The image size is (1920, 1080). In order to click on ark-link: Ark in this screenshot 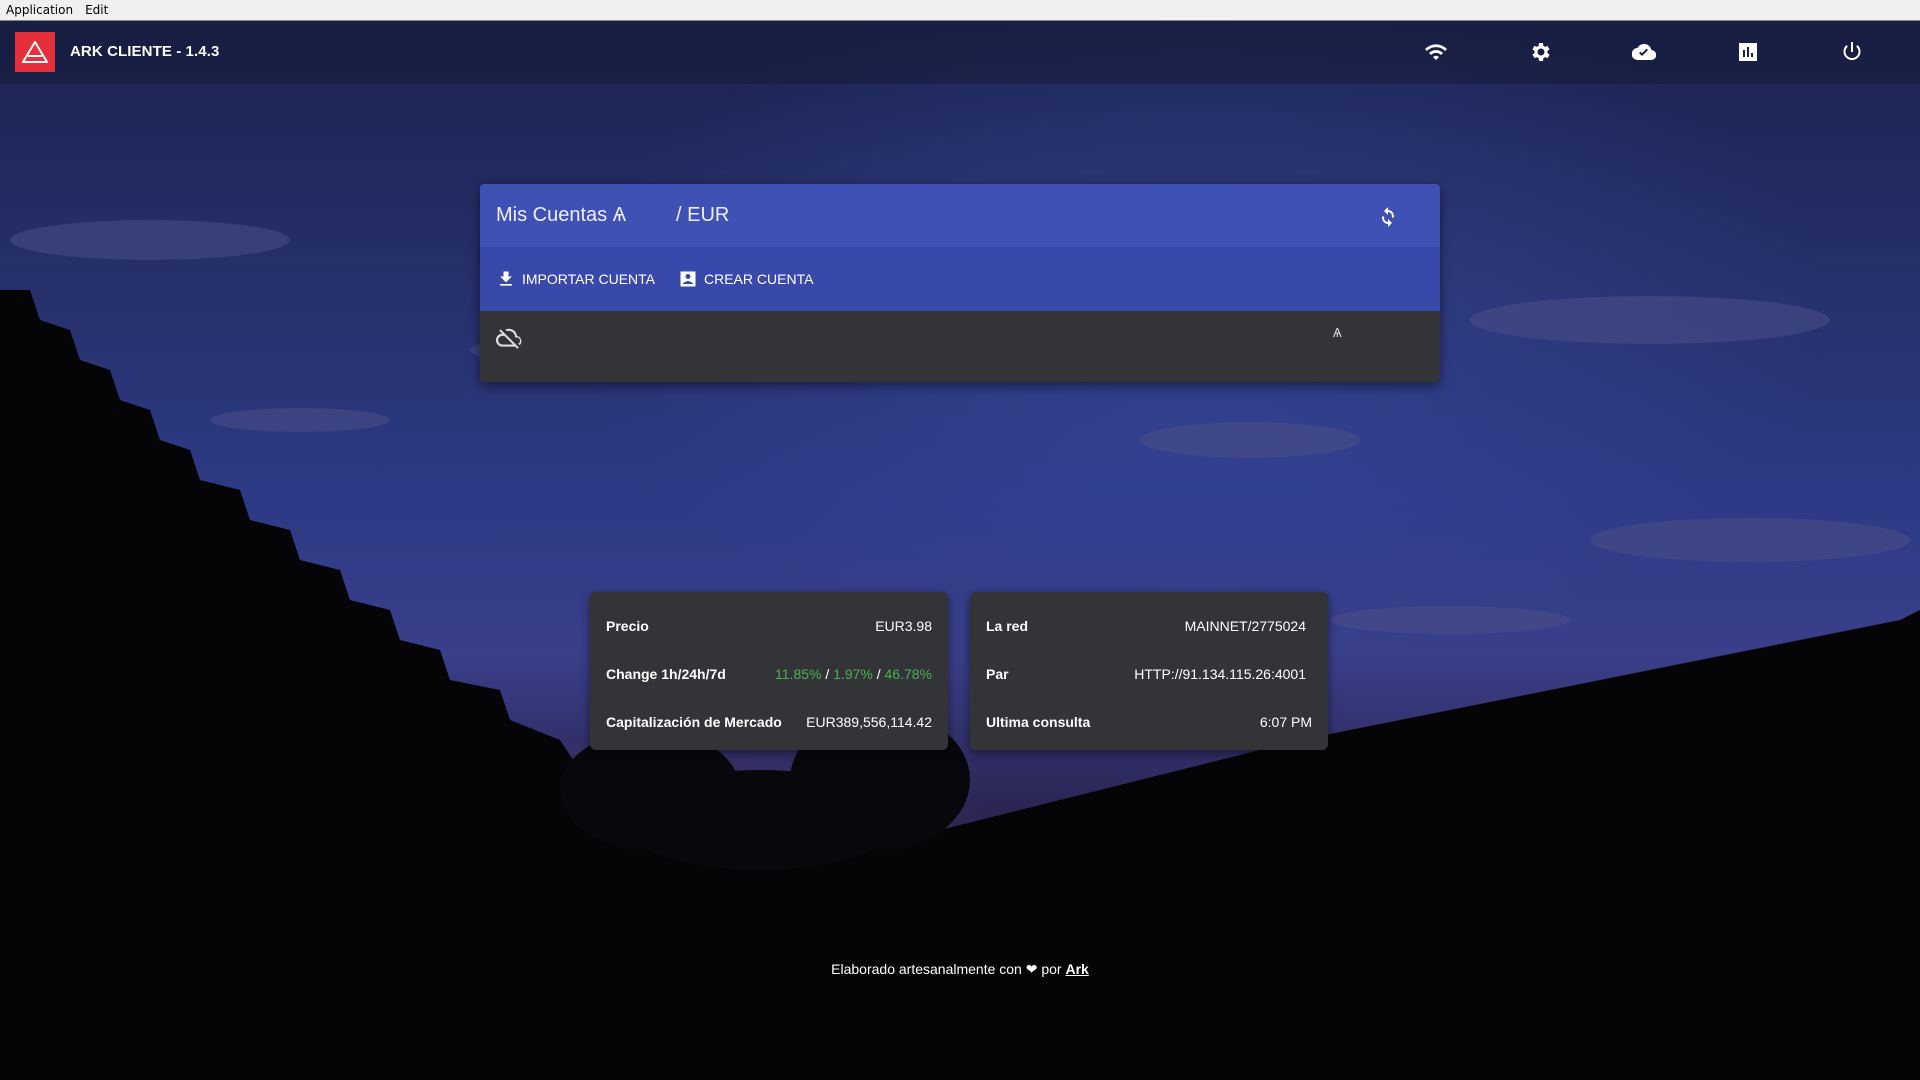, I will do `click(1076, 969)`.